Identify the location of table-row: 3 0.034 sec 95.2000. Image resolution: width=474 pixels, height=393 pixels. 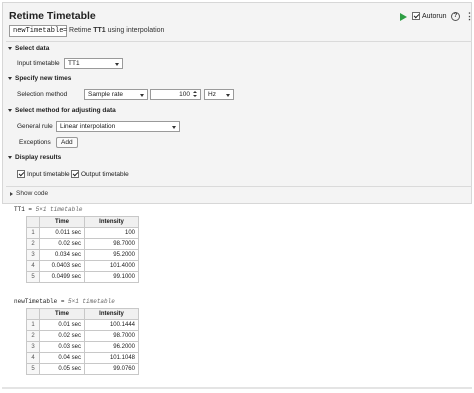
(82, 255).